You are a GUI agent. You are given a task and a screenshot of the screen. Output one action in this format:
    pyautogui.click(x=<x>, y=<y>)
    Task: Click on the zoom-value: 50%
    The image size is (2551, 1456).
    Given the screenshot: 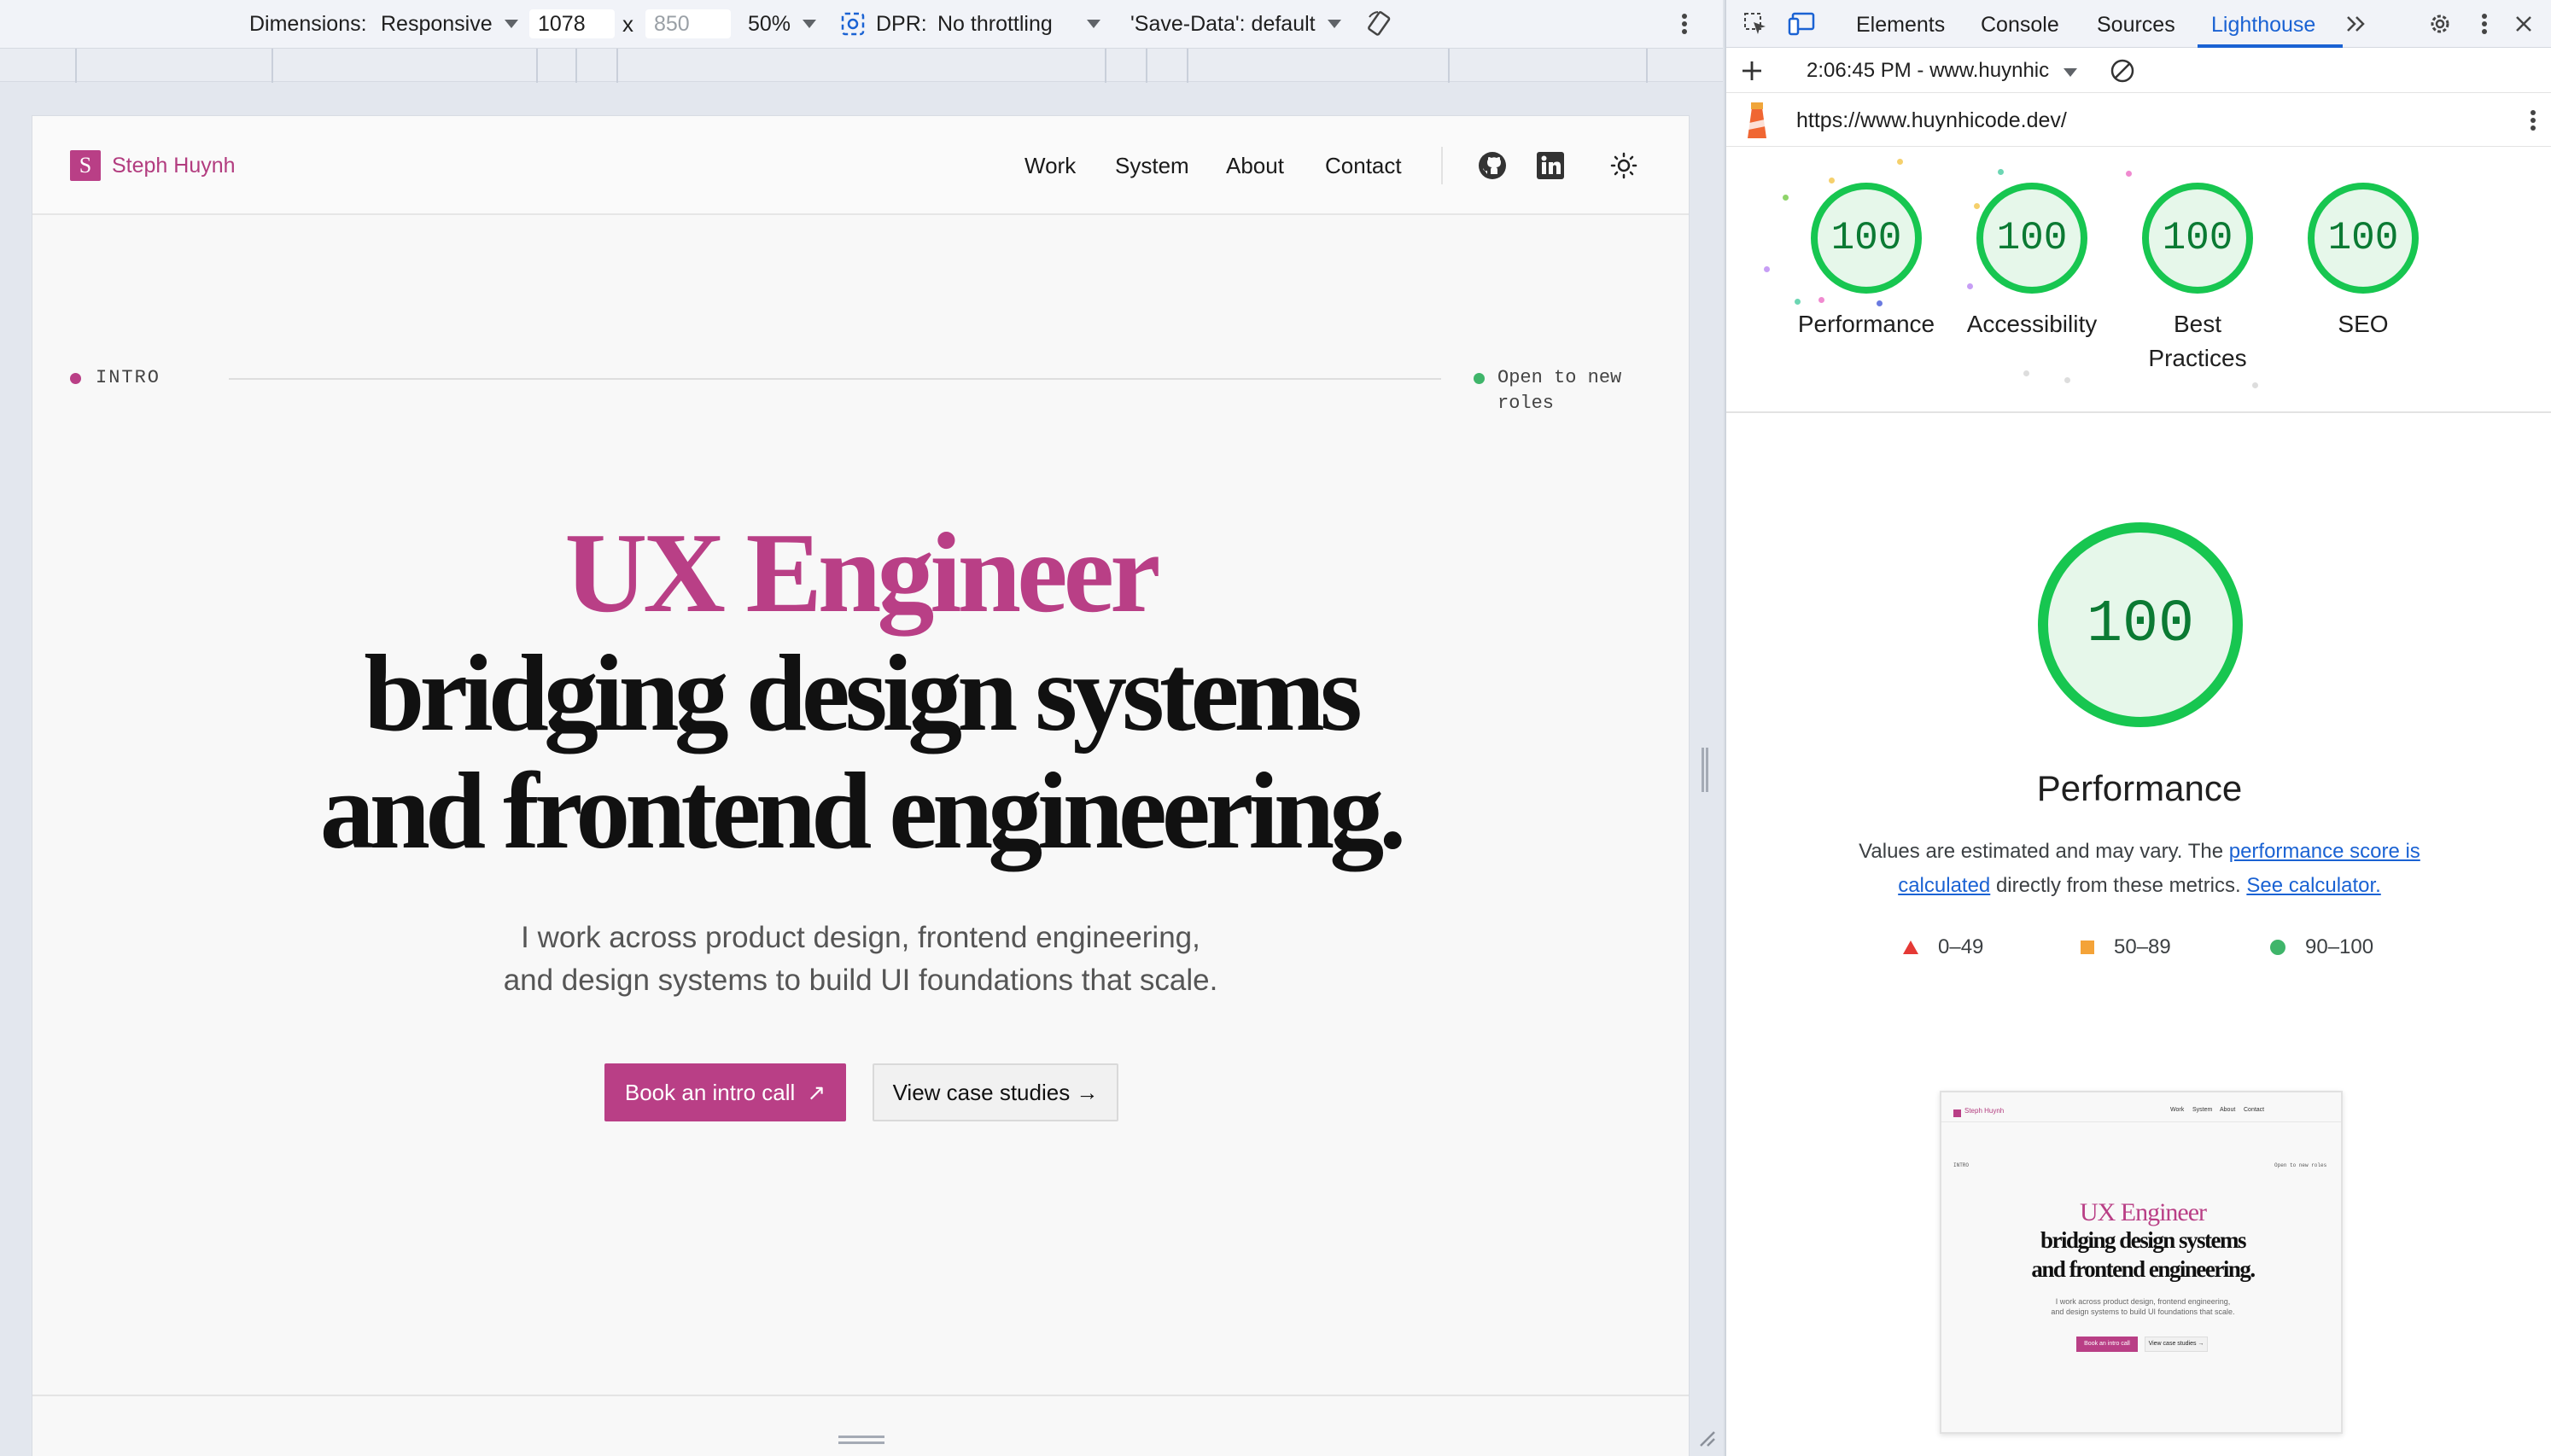 What is the action you would take?
    pyautogui.click(x=769, y=23)
    